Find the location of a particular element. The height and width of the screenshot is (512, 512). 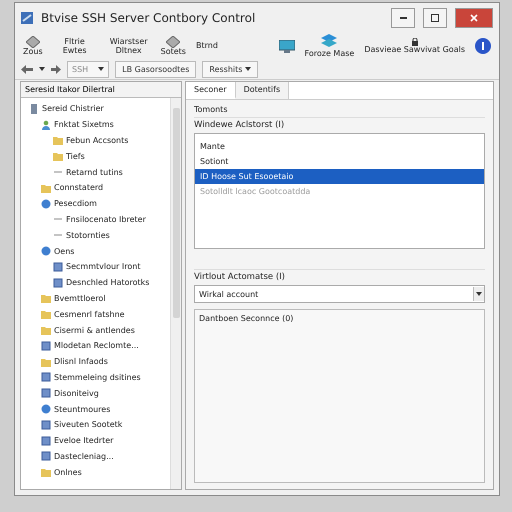

group-title: Windewe Aclstorst (I) is located at coordinates (339, 123).